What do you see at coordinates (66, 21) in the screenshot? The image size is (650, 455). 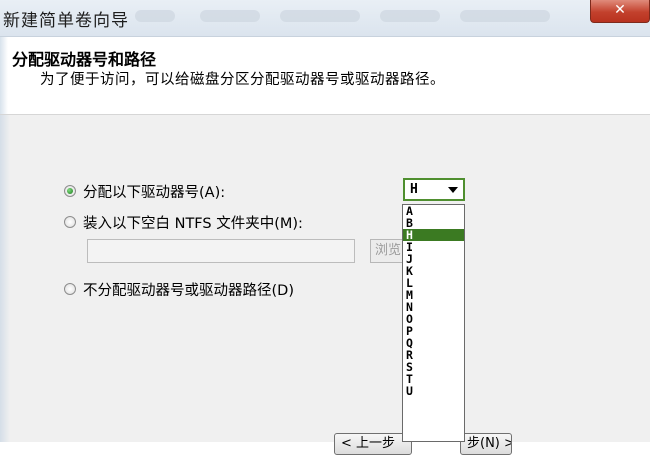 I see `window-title: 新建简单卷向导` at bounding box center [66, 21].